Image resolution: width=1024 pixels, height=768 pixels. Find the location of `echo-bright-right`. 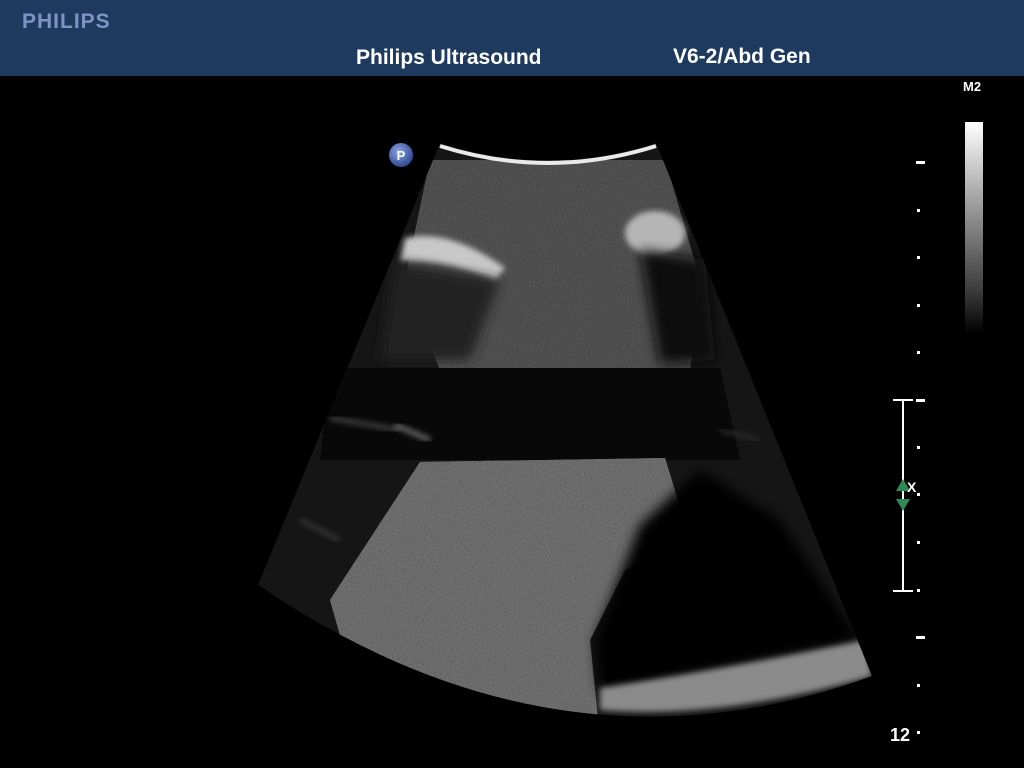

echo-bright-right is located at coordinates (655, 233).